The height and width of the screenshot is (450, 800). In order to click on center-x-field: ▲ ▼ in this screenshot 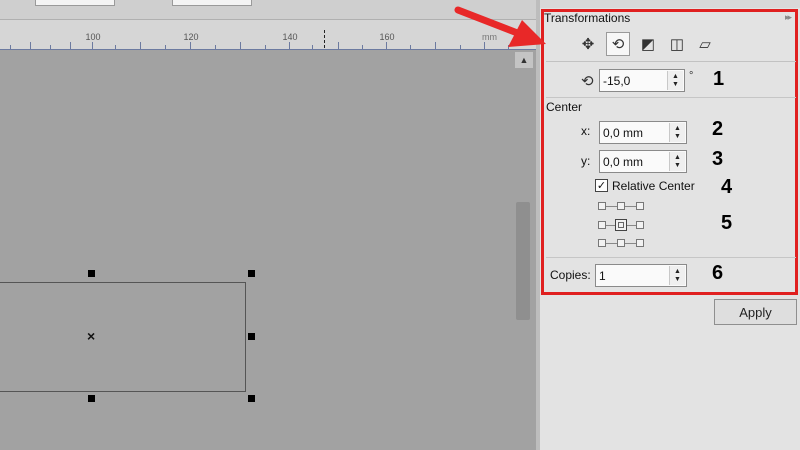, I will do `click(643, 132)`.